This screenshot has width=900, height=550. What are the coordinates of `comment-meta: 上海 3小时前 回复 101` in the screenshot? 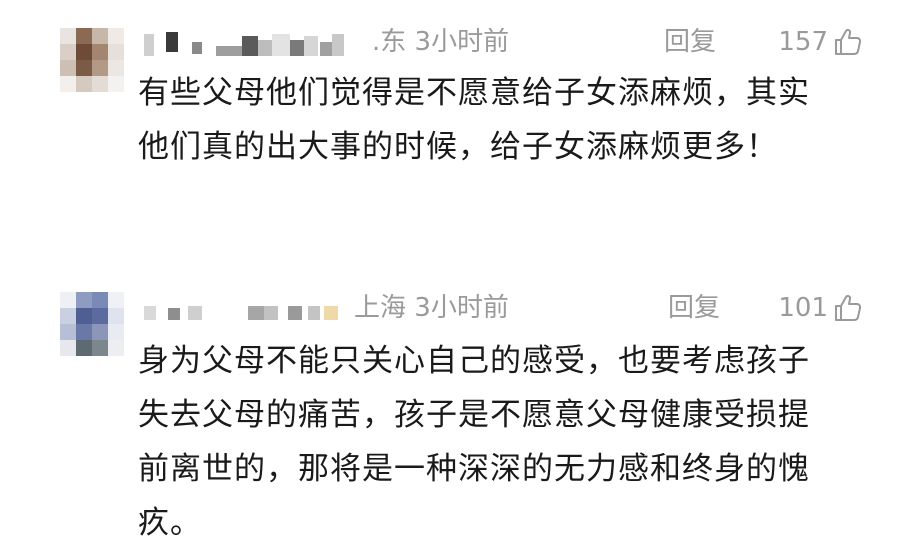 It's located at (502, 308).